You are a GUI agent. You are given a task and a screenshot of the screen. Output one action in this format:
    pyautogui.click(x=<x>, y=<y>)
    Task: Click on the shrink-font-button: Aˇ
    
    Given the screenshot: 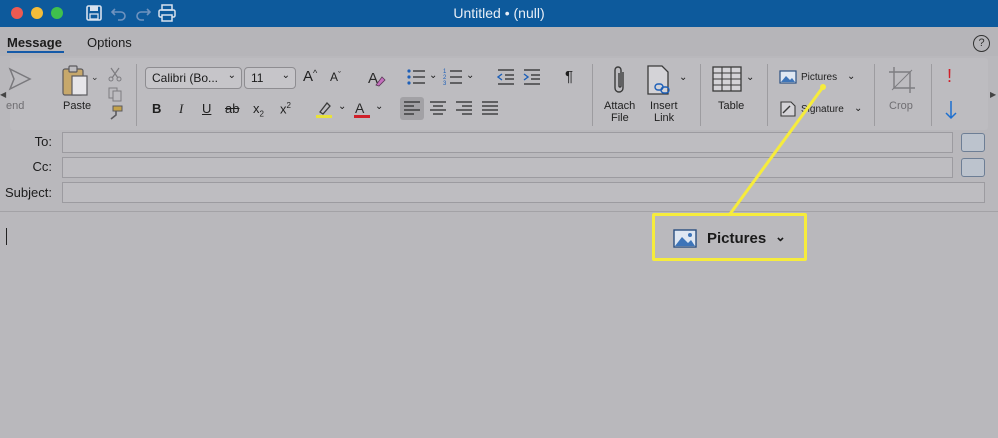 What is the action you would take?
    pyautogui.click(x=335, y=77)
    